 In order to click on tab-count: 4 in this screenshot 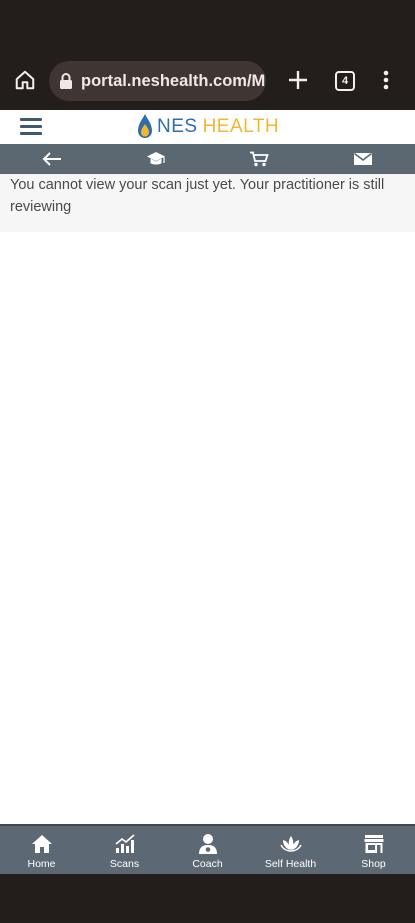, I will do `click(345, 81)`.